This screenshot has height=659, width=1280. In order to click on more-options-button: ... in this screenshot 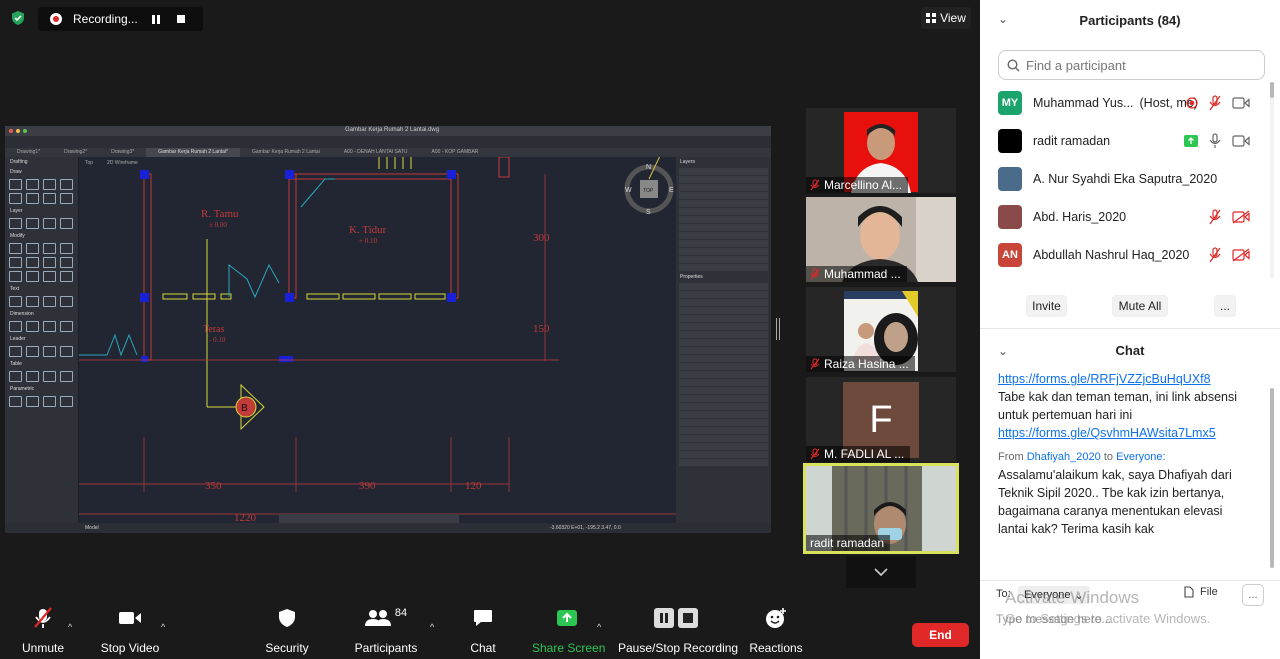, I will do `click(1225, 306)`.